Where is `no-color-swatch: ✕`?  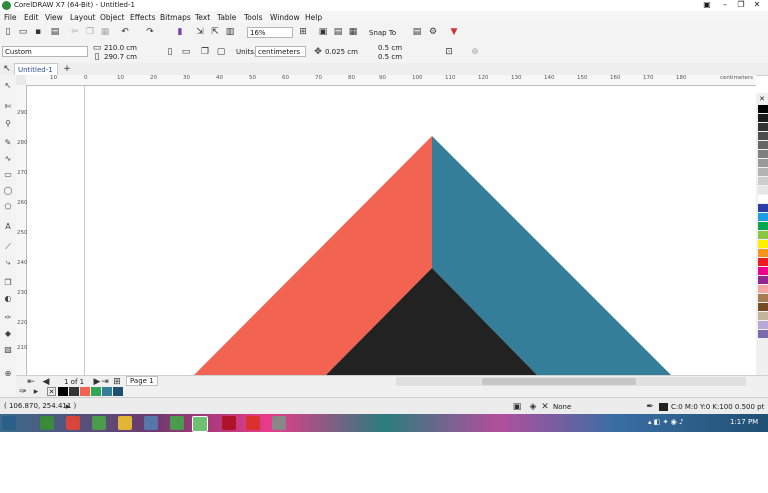 no-color-swatch: ✕ is located at coordinates (762, 99).